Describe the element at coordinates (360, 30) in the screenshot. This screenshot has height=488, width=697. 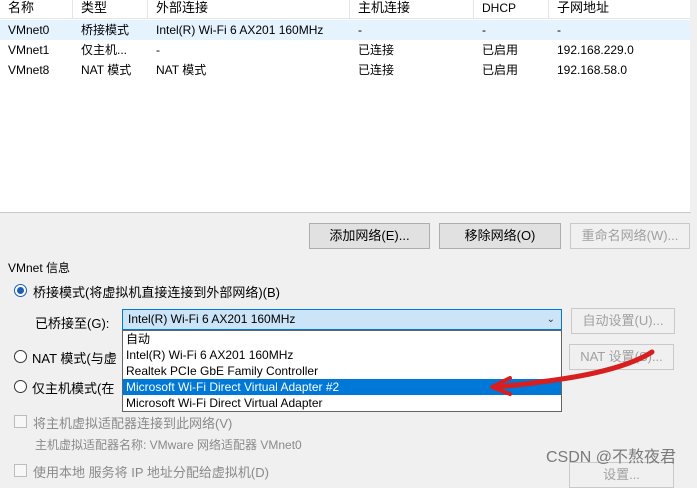
I see `row-host: -` at that location.